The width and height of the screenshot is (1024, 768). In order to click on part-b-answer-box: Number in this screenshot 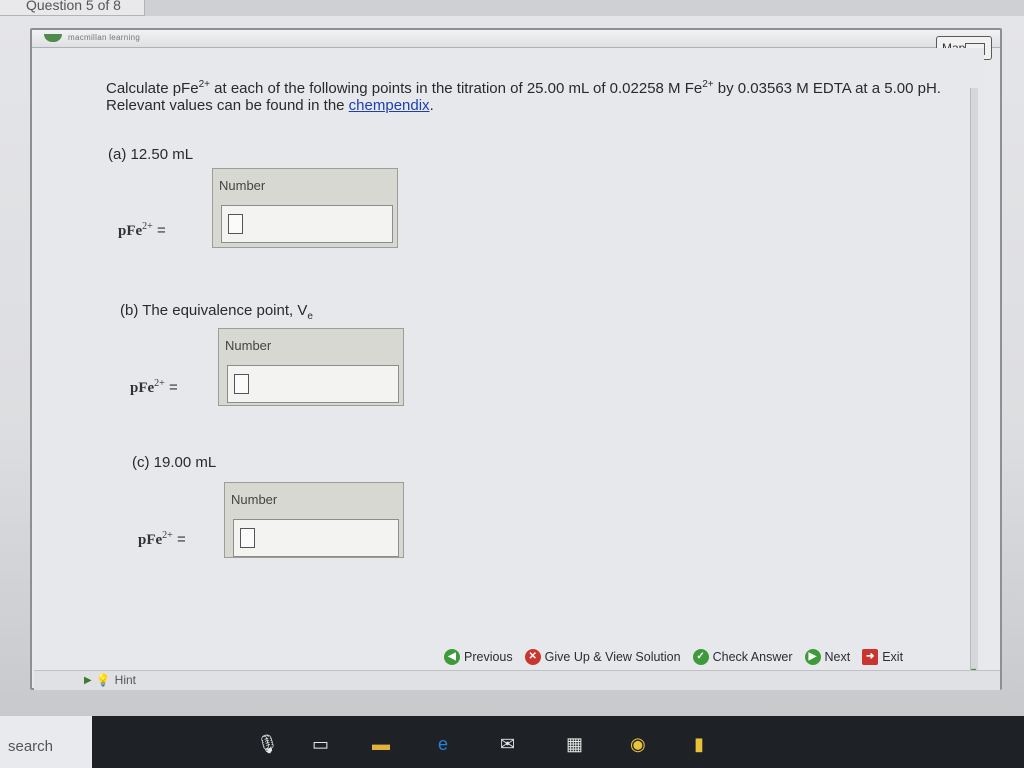, I will do `click(311, 367)`.